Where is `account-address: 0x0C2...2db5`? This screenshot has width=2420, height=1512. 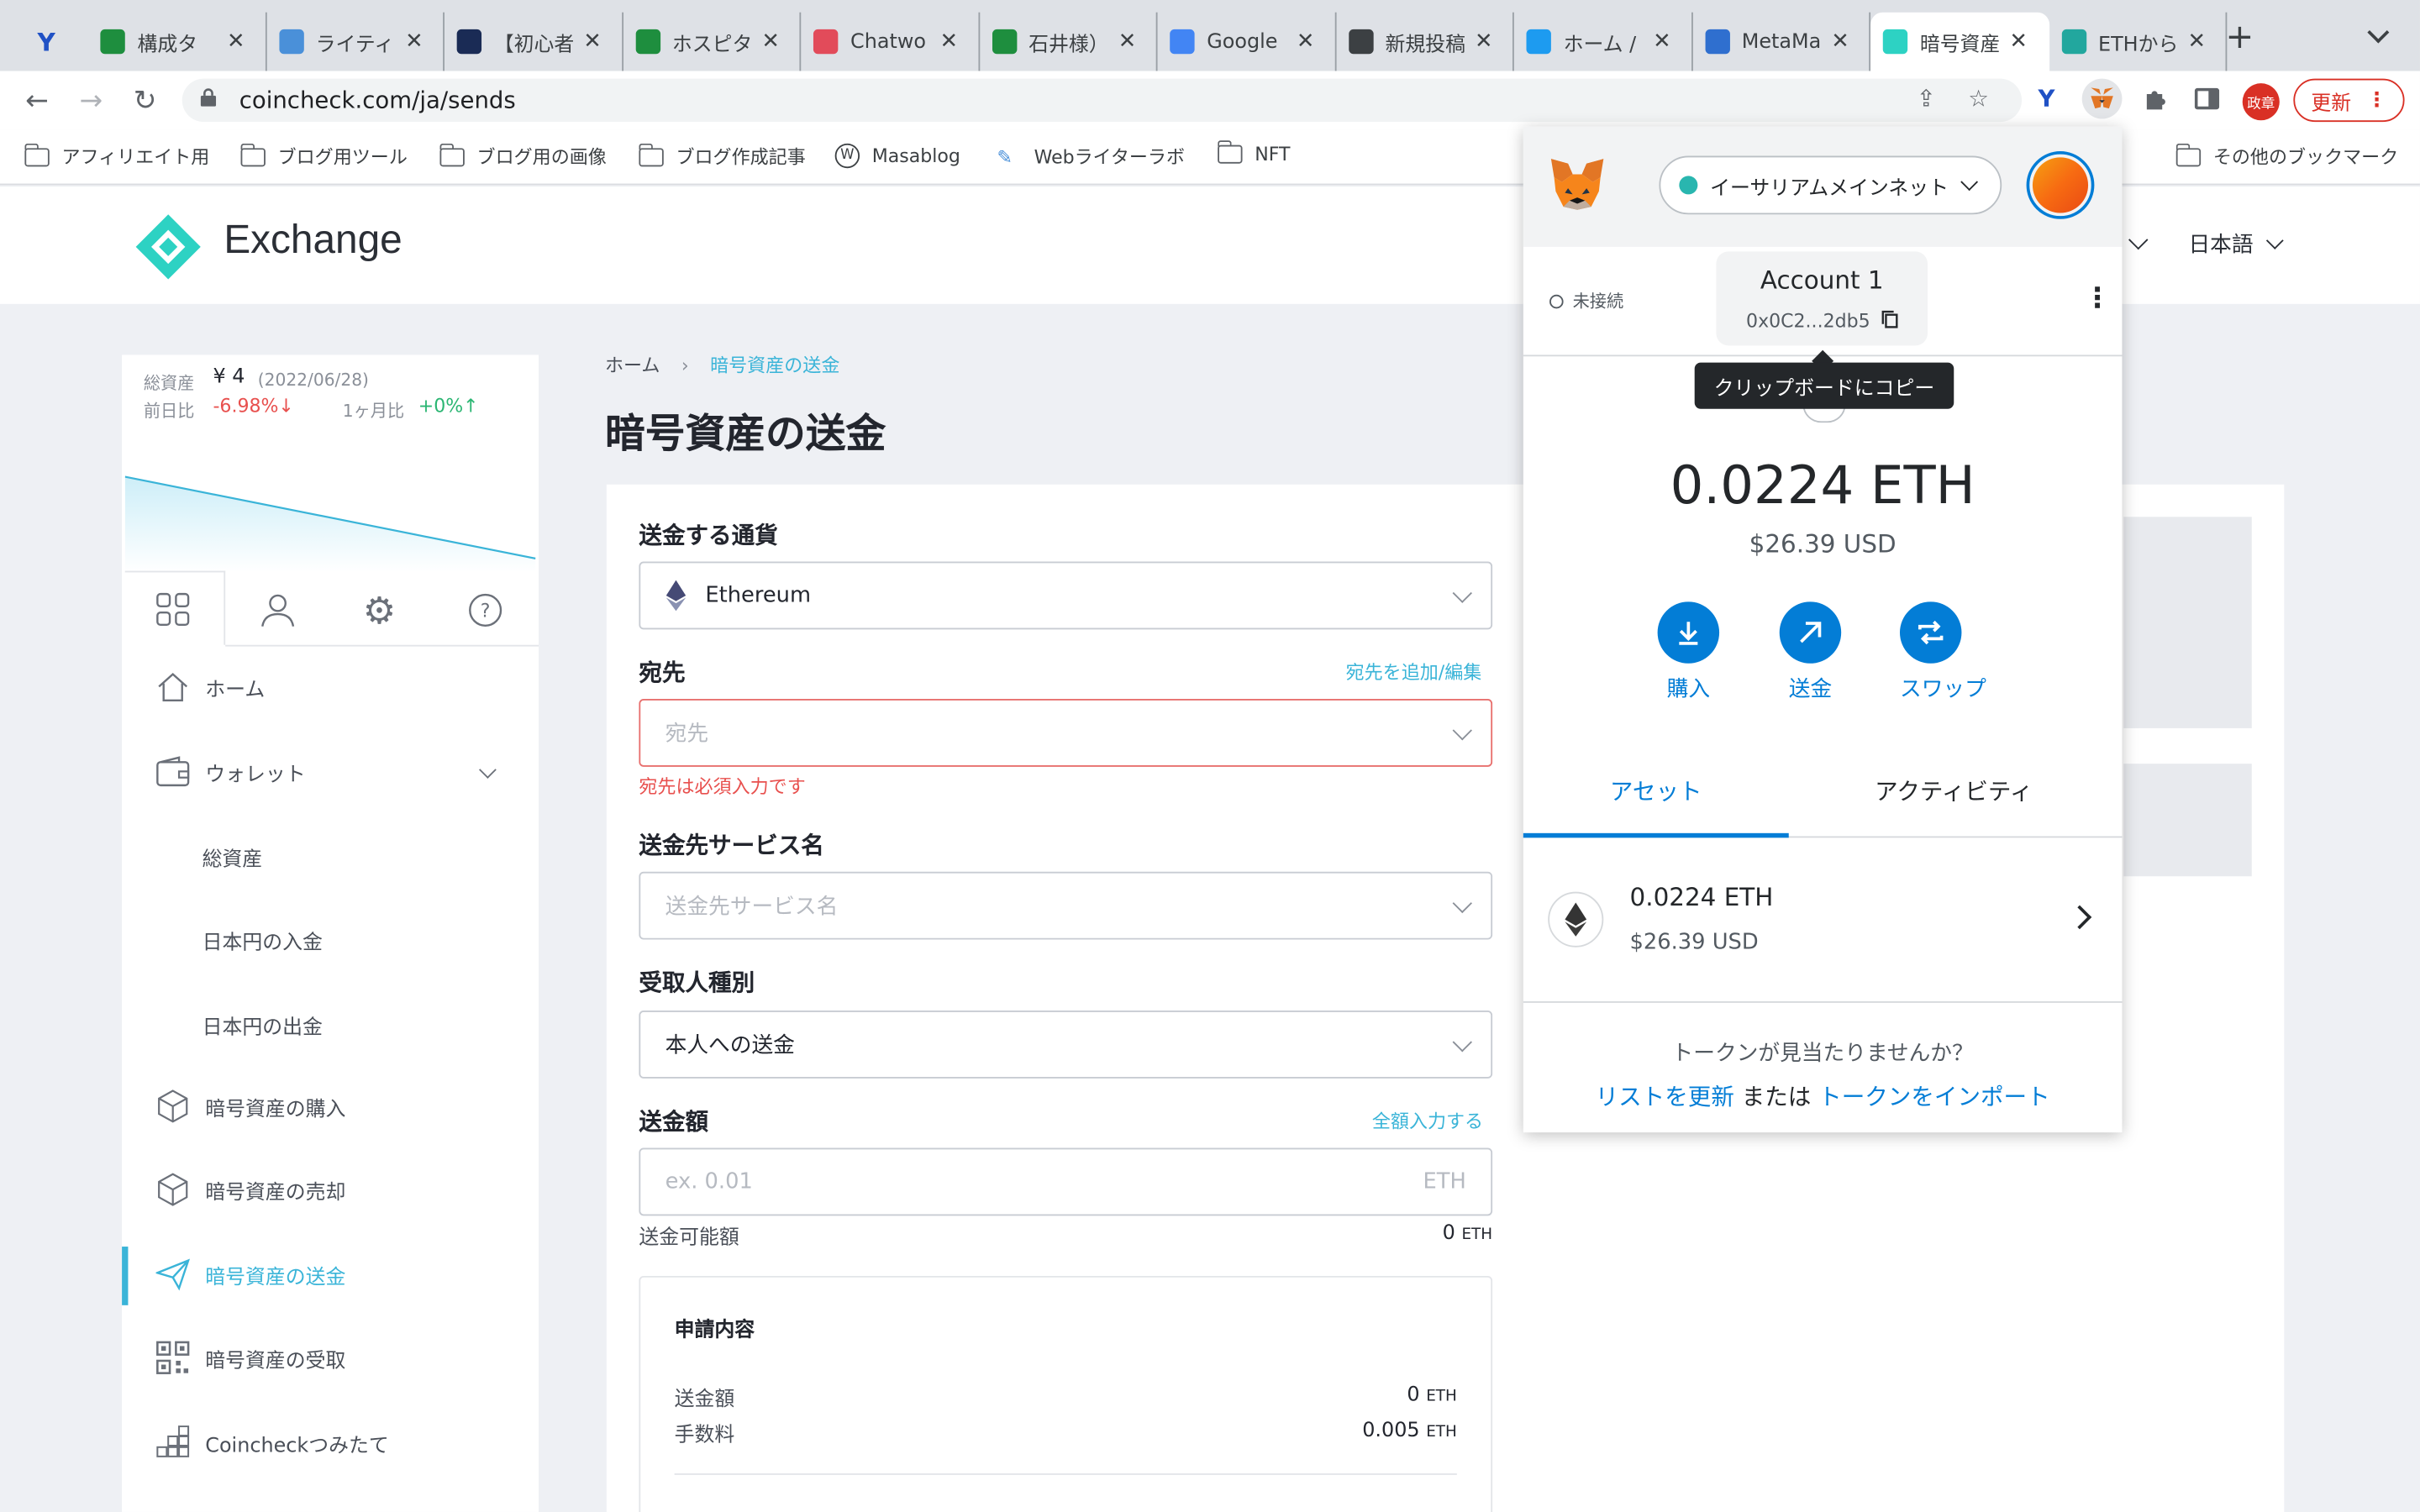
account-address: 0x0C2...2db5 is located at coordinates (1822, 321).